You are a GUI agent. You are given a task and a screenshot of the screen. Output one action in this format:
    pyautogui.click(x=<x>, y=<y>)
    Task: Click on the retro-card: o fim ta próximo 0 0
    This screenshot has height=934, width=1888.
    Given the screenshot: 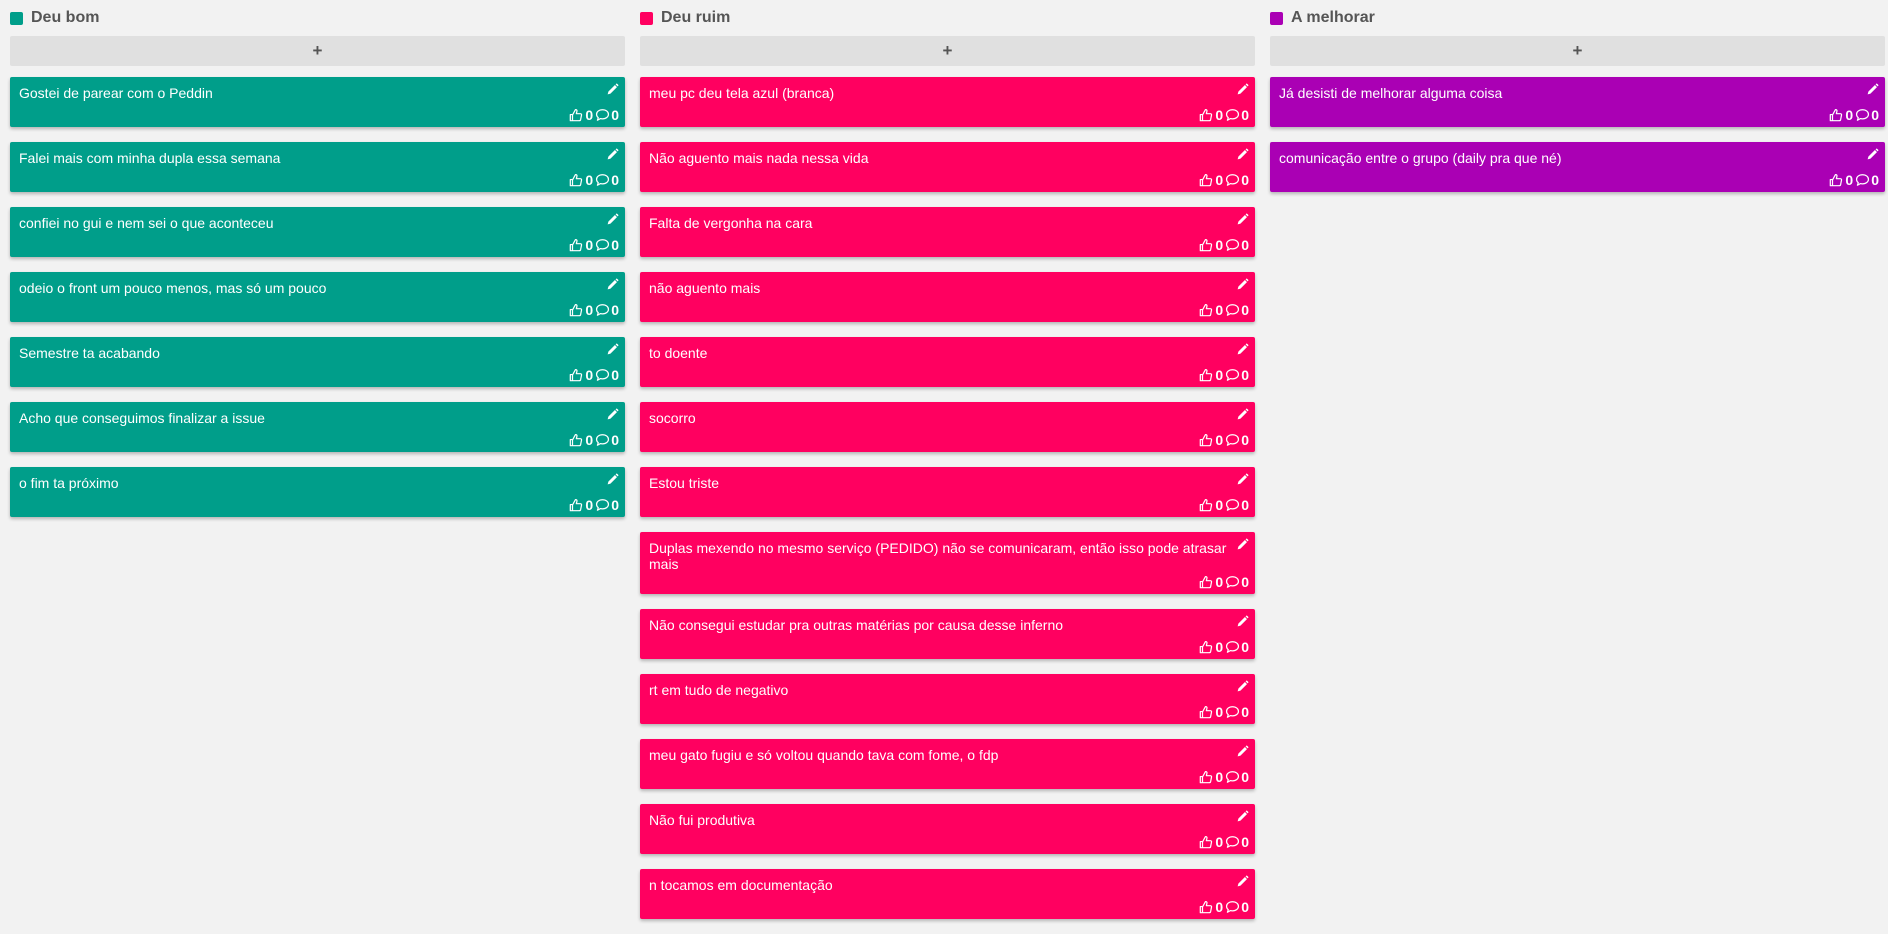 What is the action you would take?
    pyautogui.click(x=317, y=492)
    